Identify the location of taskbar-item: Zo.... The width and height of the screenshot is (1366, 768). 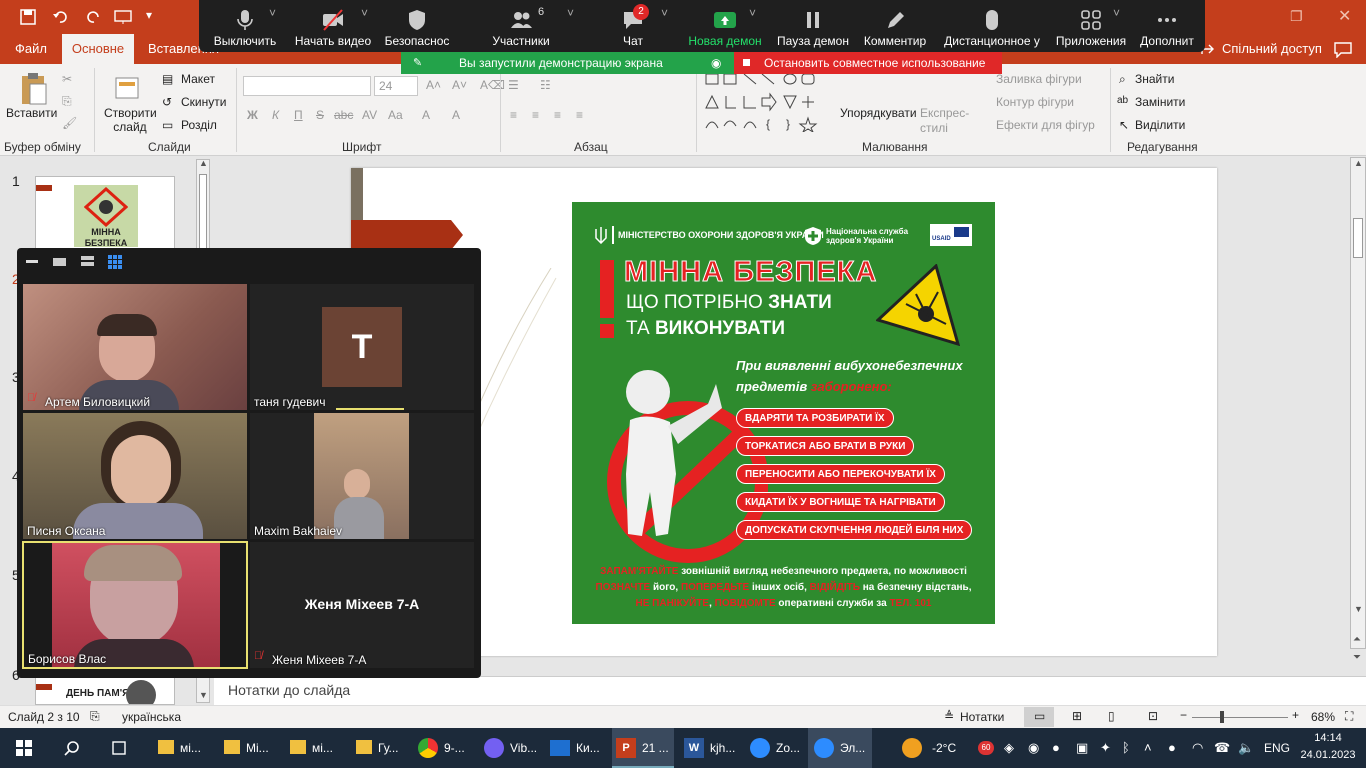
(775, 748).